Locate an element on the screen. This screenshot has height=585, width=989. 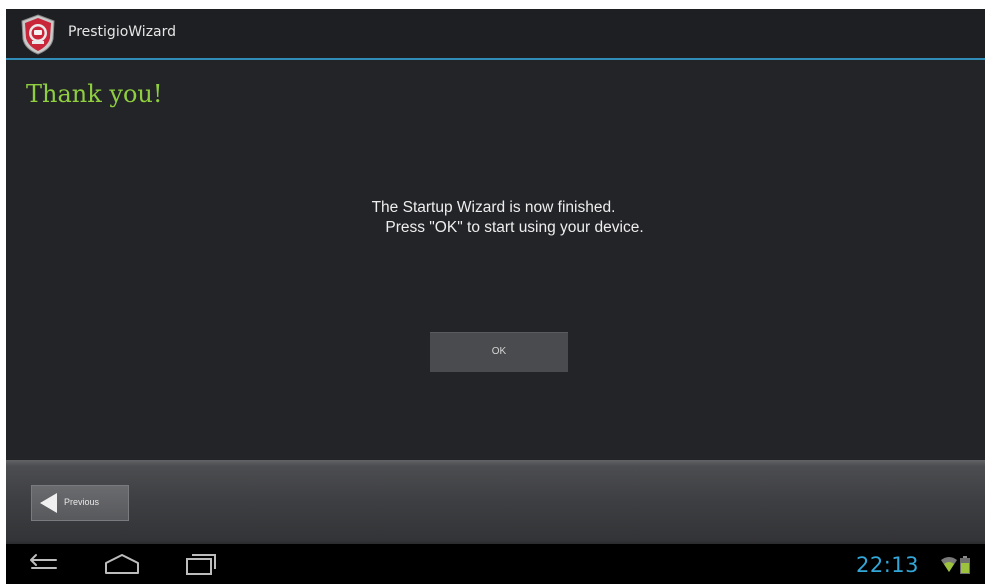
previous-button-label: Previous is located at coordinates (82, 502).